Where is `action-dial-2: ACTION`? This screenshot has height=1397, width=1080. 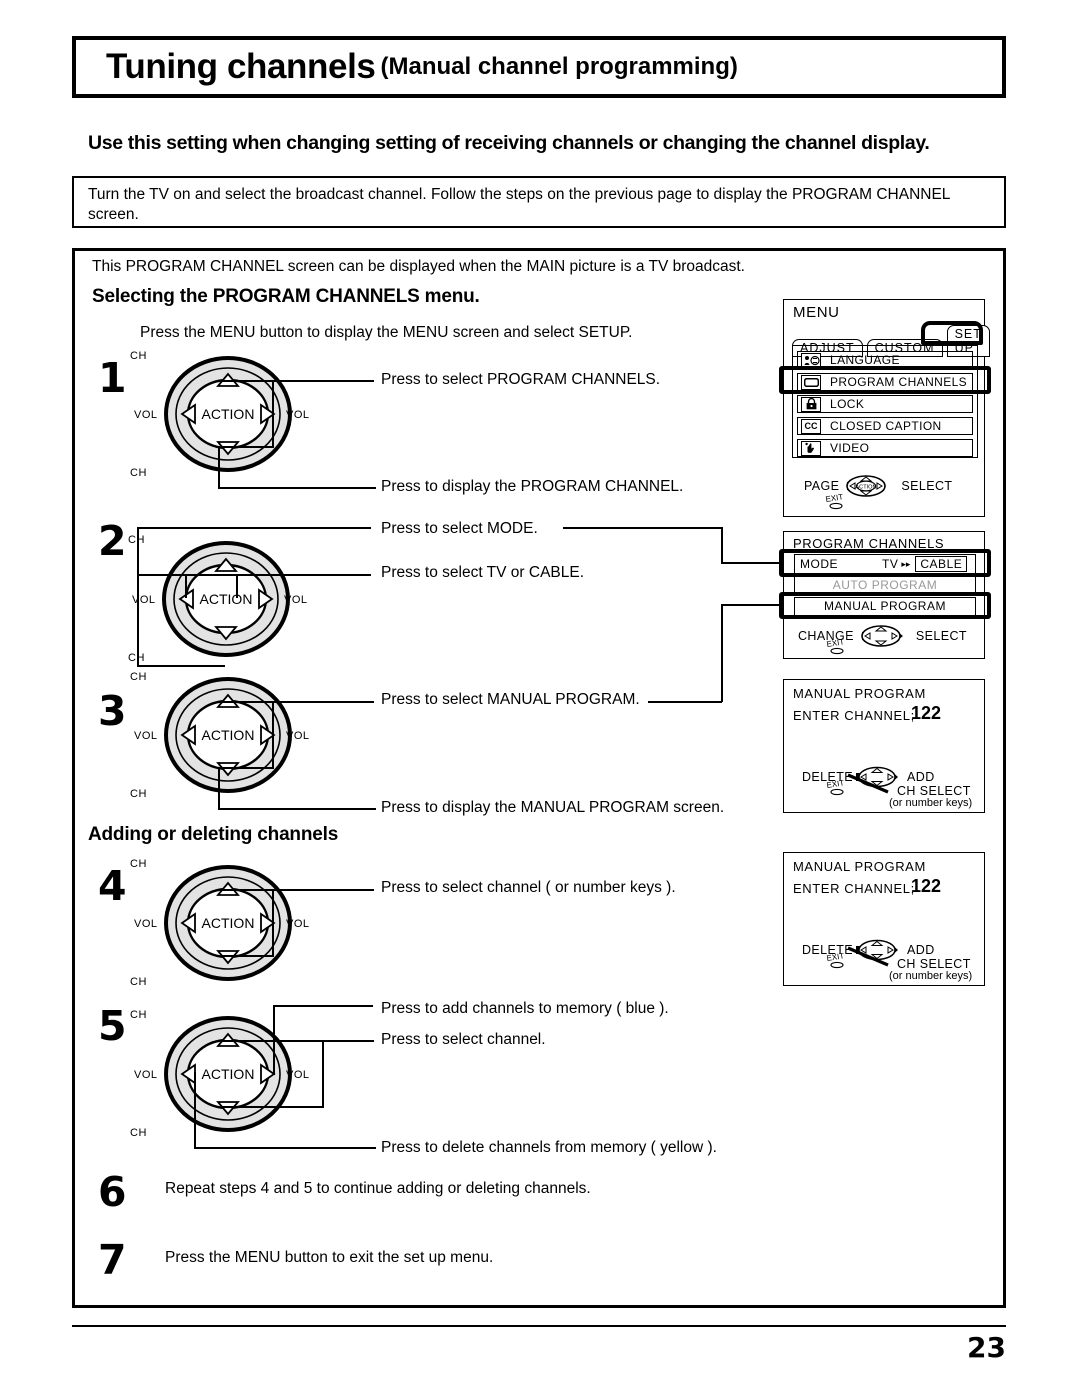
action-dial-2: ACTION is located at coordinates (226, 599).